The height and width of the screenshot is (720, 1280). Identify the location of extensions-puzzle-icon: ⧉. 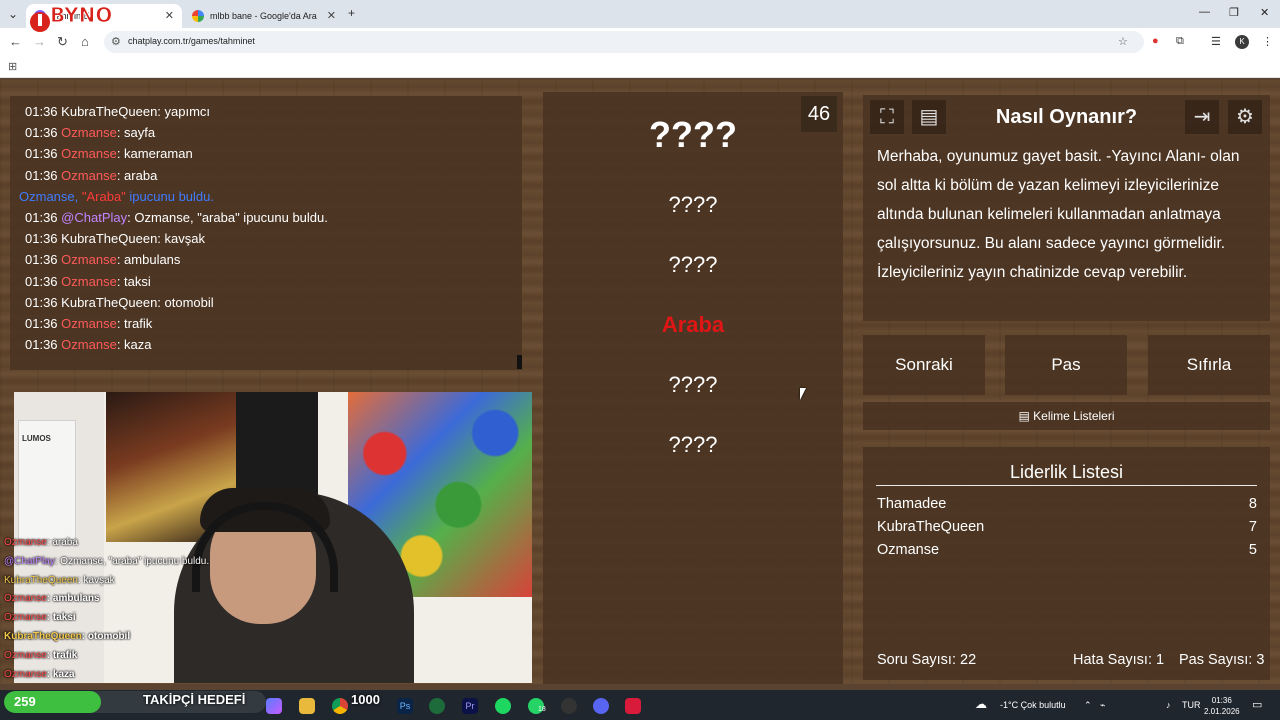
(1180, 41).